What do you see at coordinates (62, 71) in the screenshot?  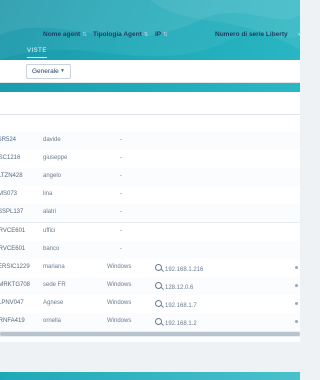 I see `chevron-down-icon: ▼` at bounding box center [62, 71].